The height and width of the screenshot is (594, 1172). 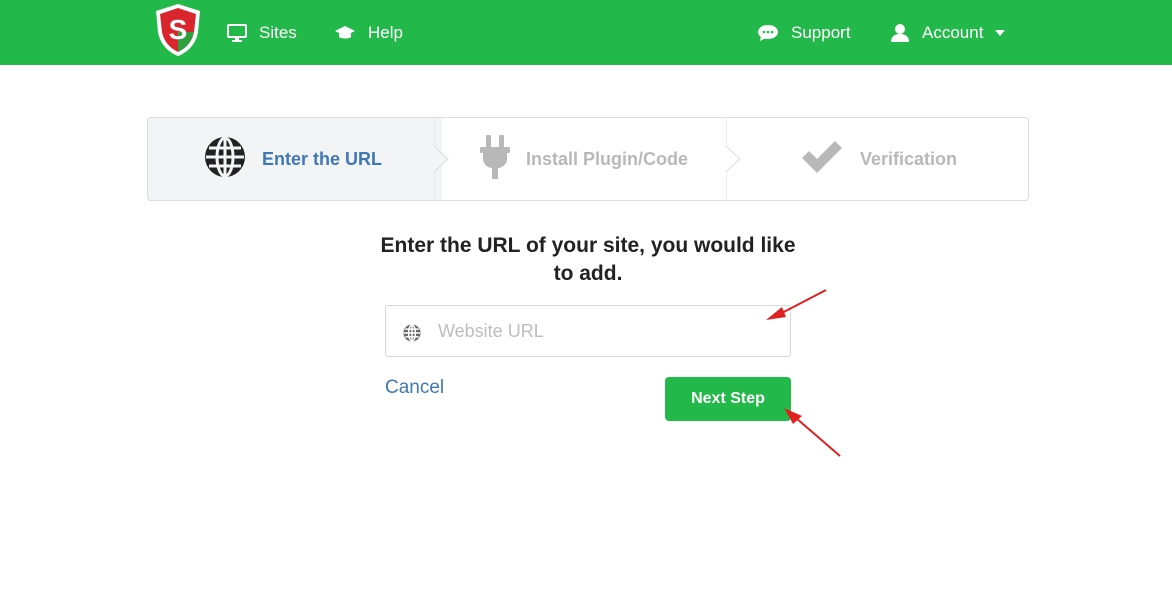 What do you see at coordinates (278, 32) in the screenshot?
I see `nav-sites-label: Sites` at bounding box center [278, 32].